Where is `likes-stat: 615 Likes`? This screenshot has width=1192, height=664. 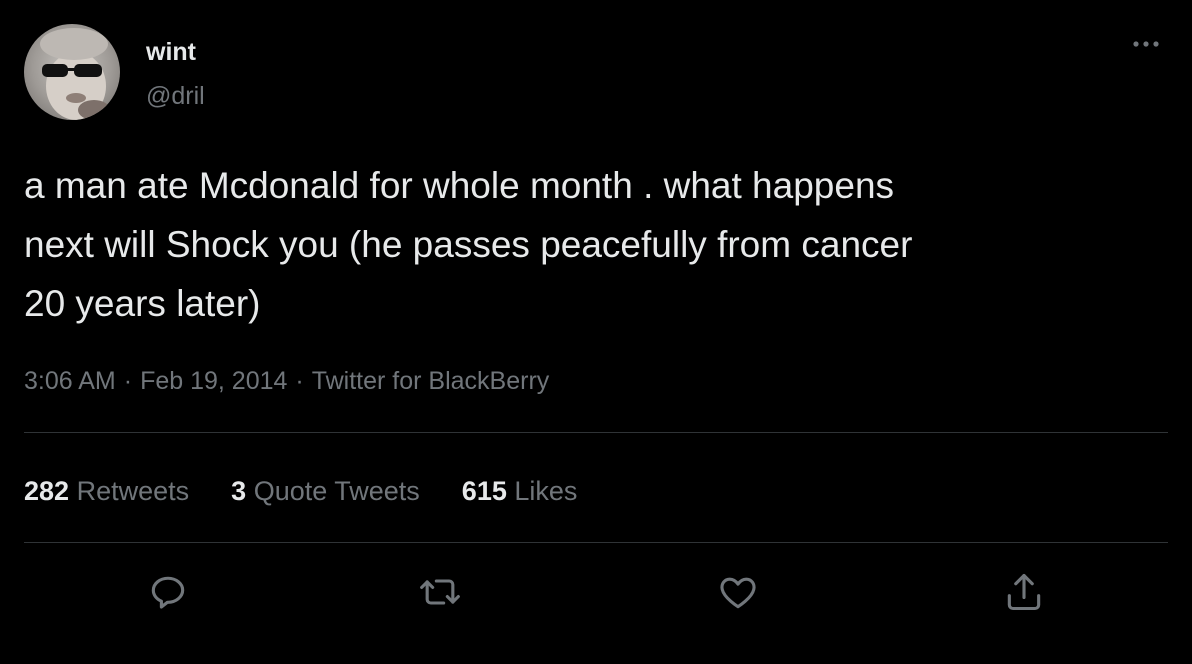 likes-stat: 615 Likes is located at coordinates (520, 491).